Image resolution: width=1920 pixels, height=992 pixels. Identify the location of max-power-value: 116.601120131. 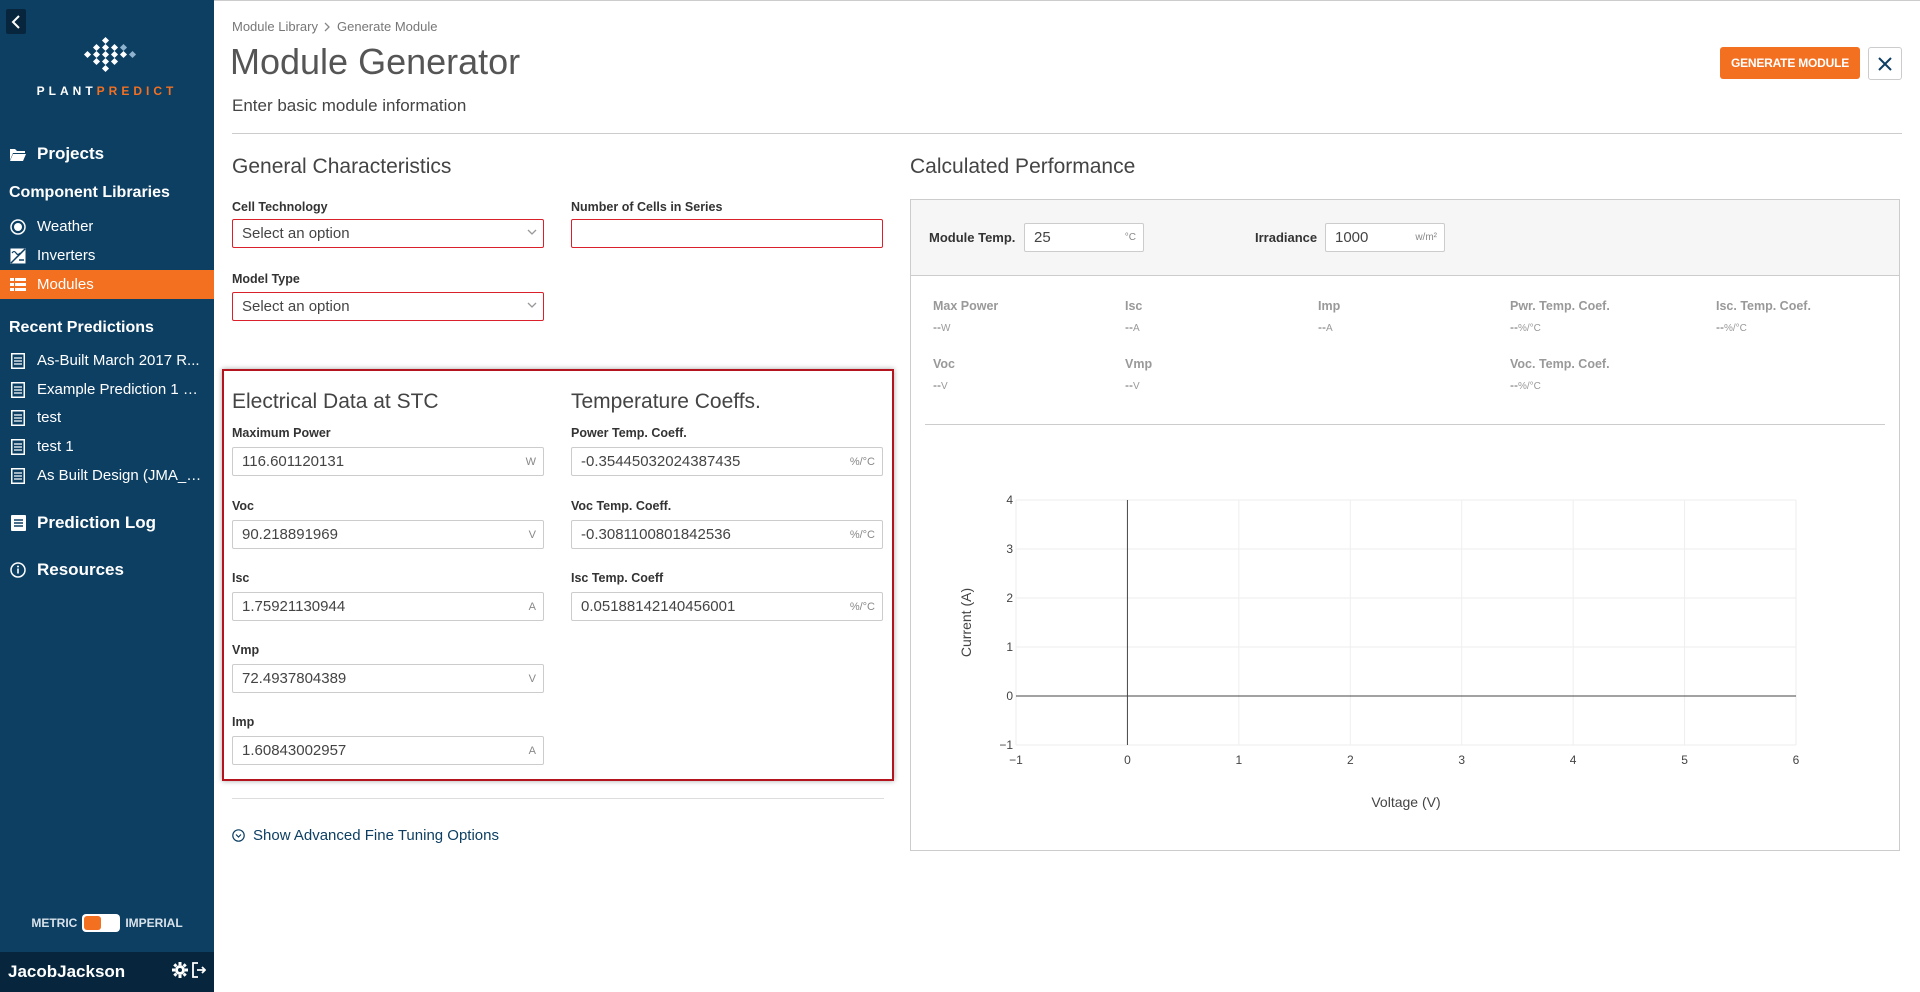
(293, 461).